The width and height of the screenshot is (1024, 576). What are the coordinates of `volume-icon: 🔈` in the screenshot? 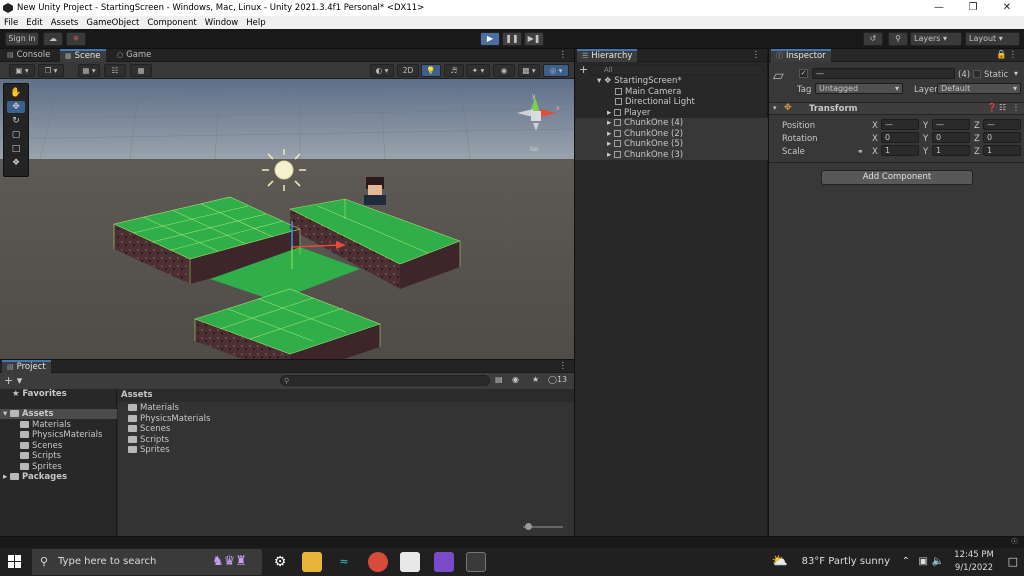 It's located at (938, 561).